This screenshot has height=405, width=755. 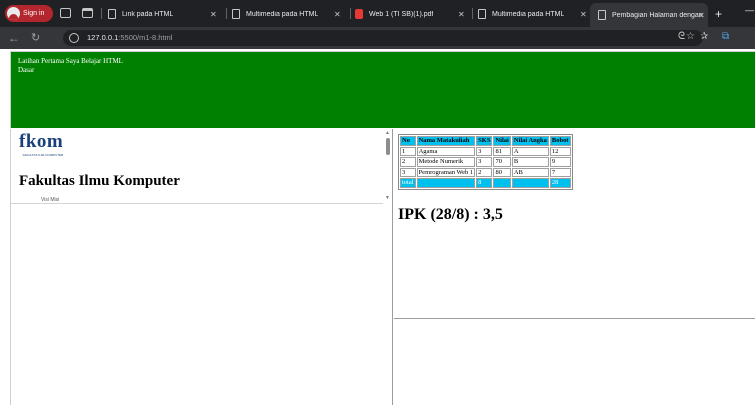 What do you see at coordinates (560, 172) in the screenshot?
I see `table-cell: 7` at bounding box center [560, 172].